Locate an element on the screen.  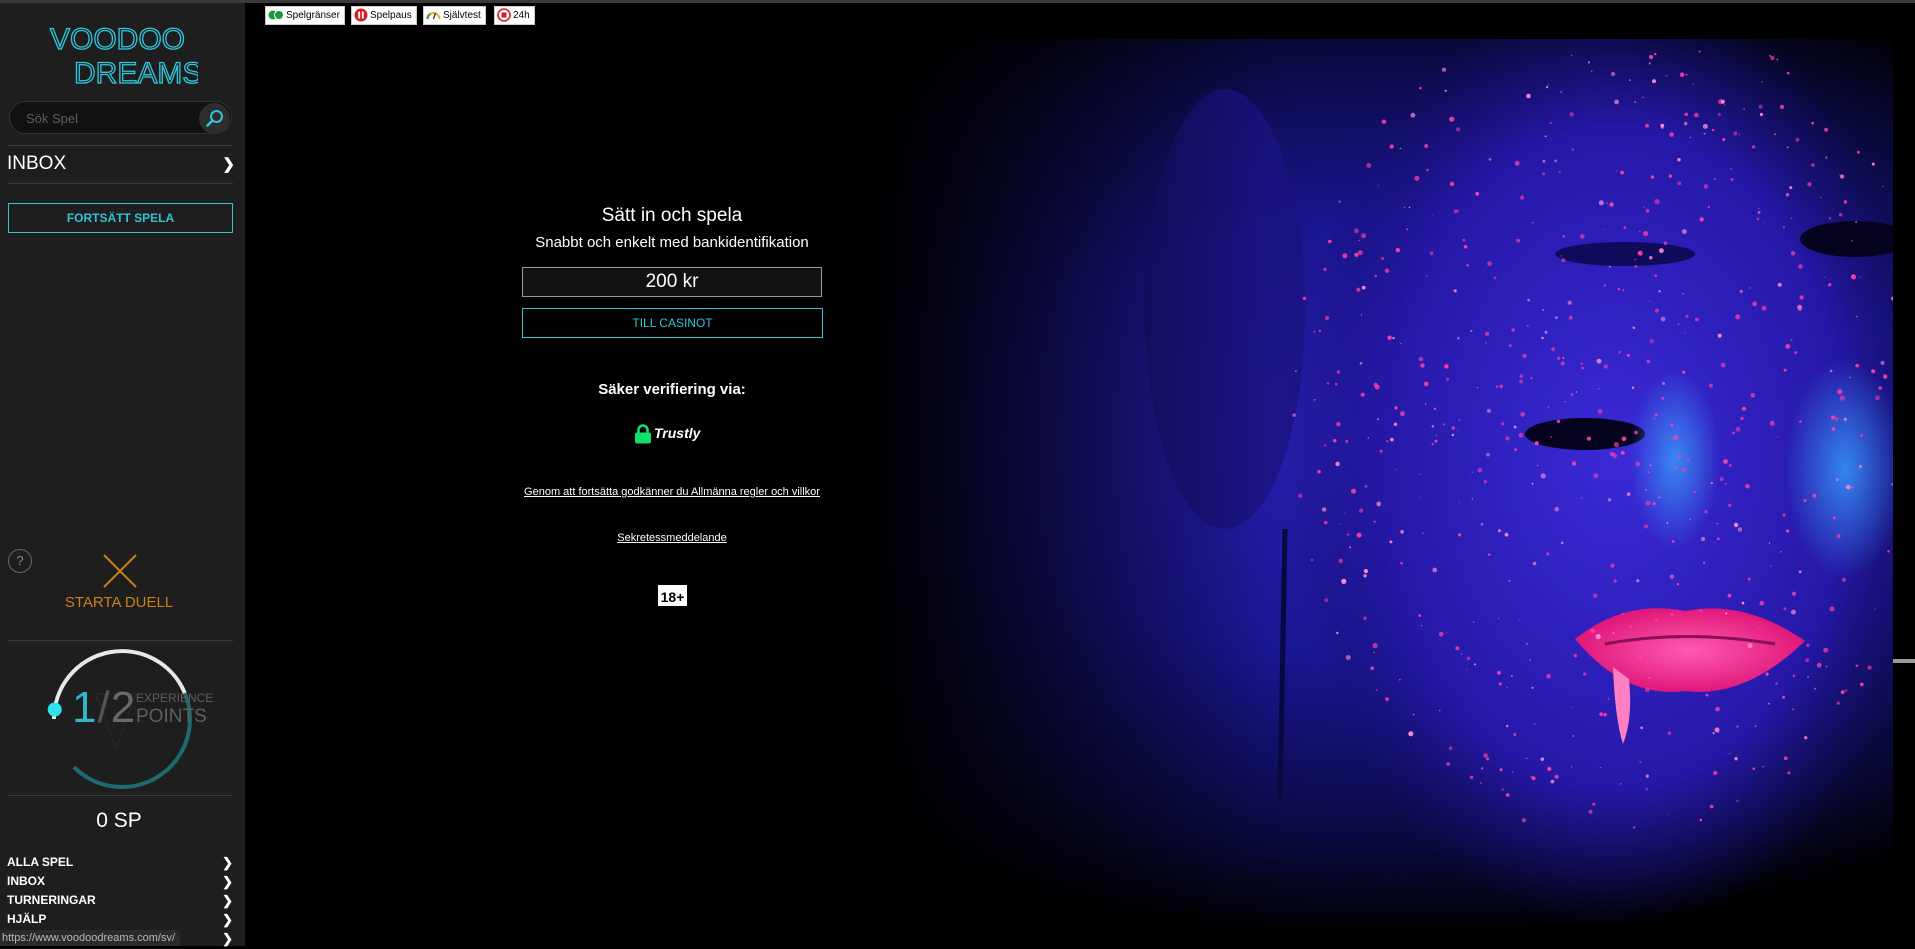
xp-label-small: EXPERIENCE is located at coordinates (175, 698).